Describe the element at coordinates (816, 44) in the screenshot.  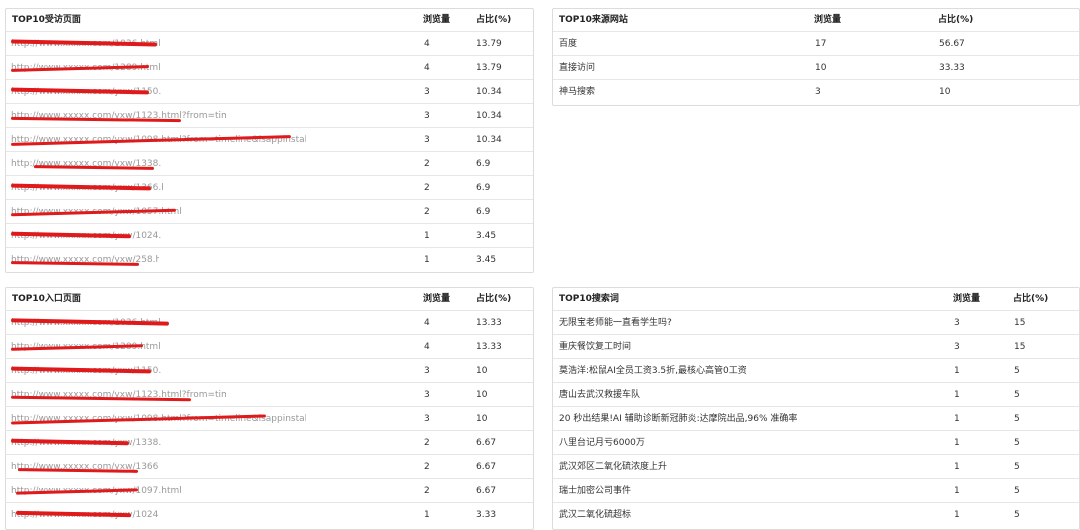
I see `table-row: 百度 17 56.67` at that location.